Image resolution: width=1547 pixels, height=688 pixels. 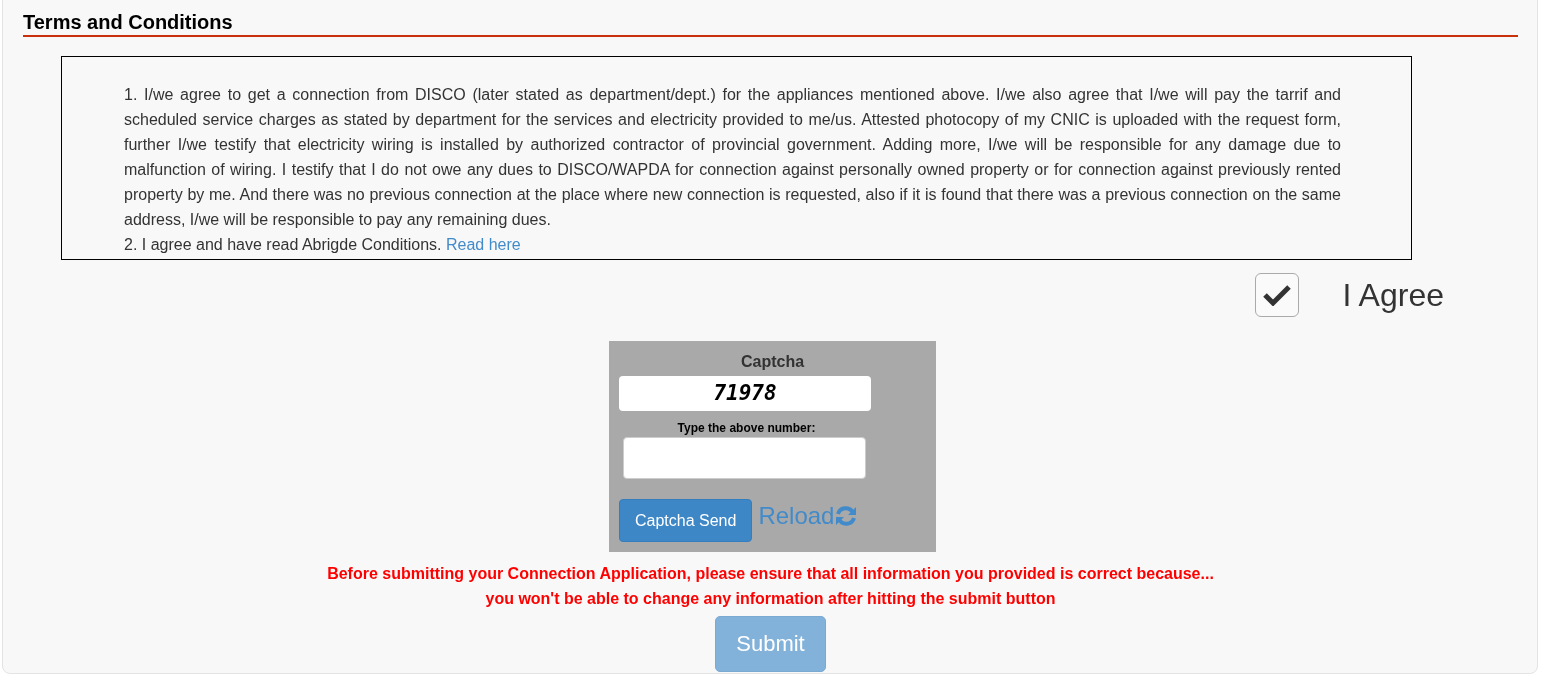 What do you see at coordinates (686, 520) in the screenshot?
I see `captcha-send-button: Captcha Send` at bounding box center [686, 520].